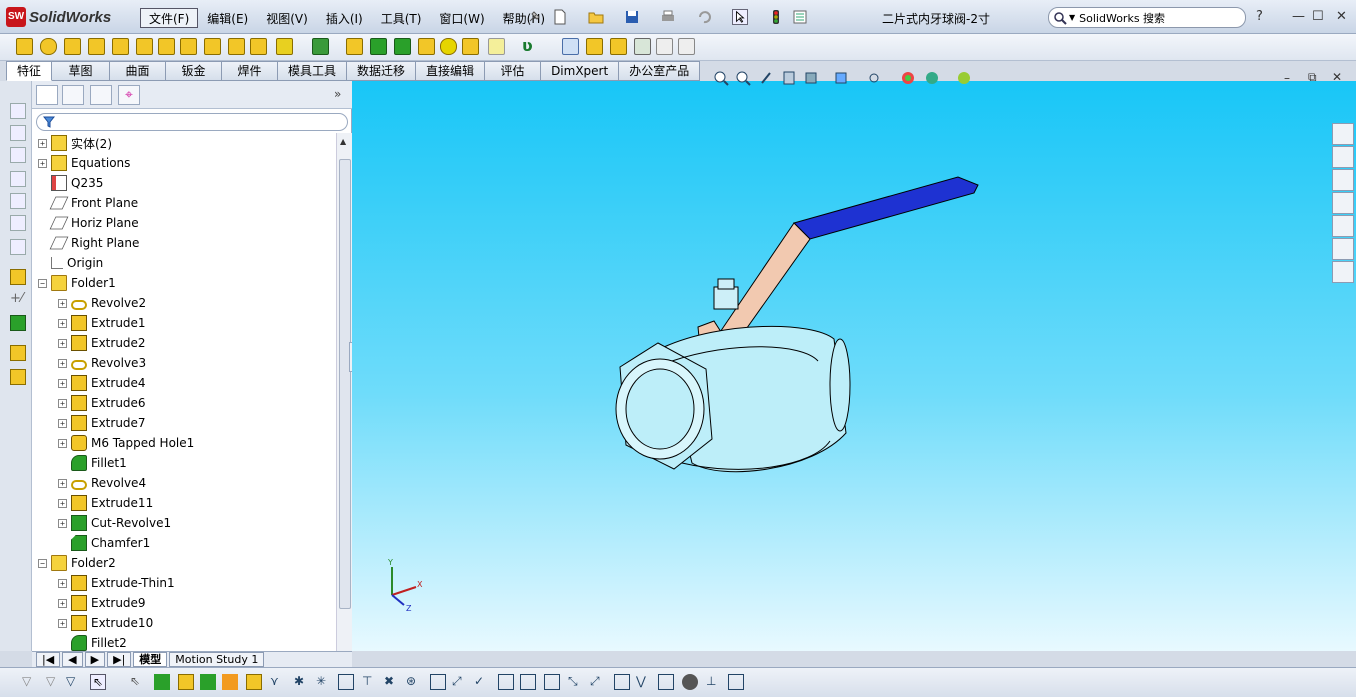 The height and width of the screenshot is (697, 1356). What do you see at coordinates (378, 46) in the screenshot?
I see `draft-icon` at bounding box center [378, 46].